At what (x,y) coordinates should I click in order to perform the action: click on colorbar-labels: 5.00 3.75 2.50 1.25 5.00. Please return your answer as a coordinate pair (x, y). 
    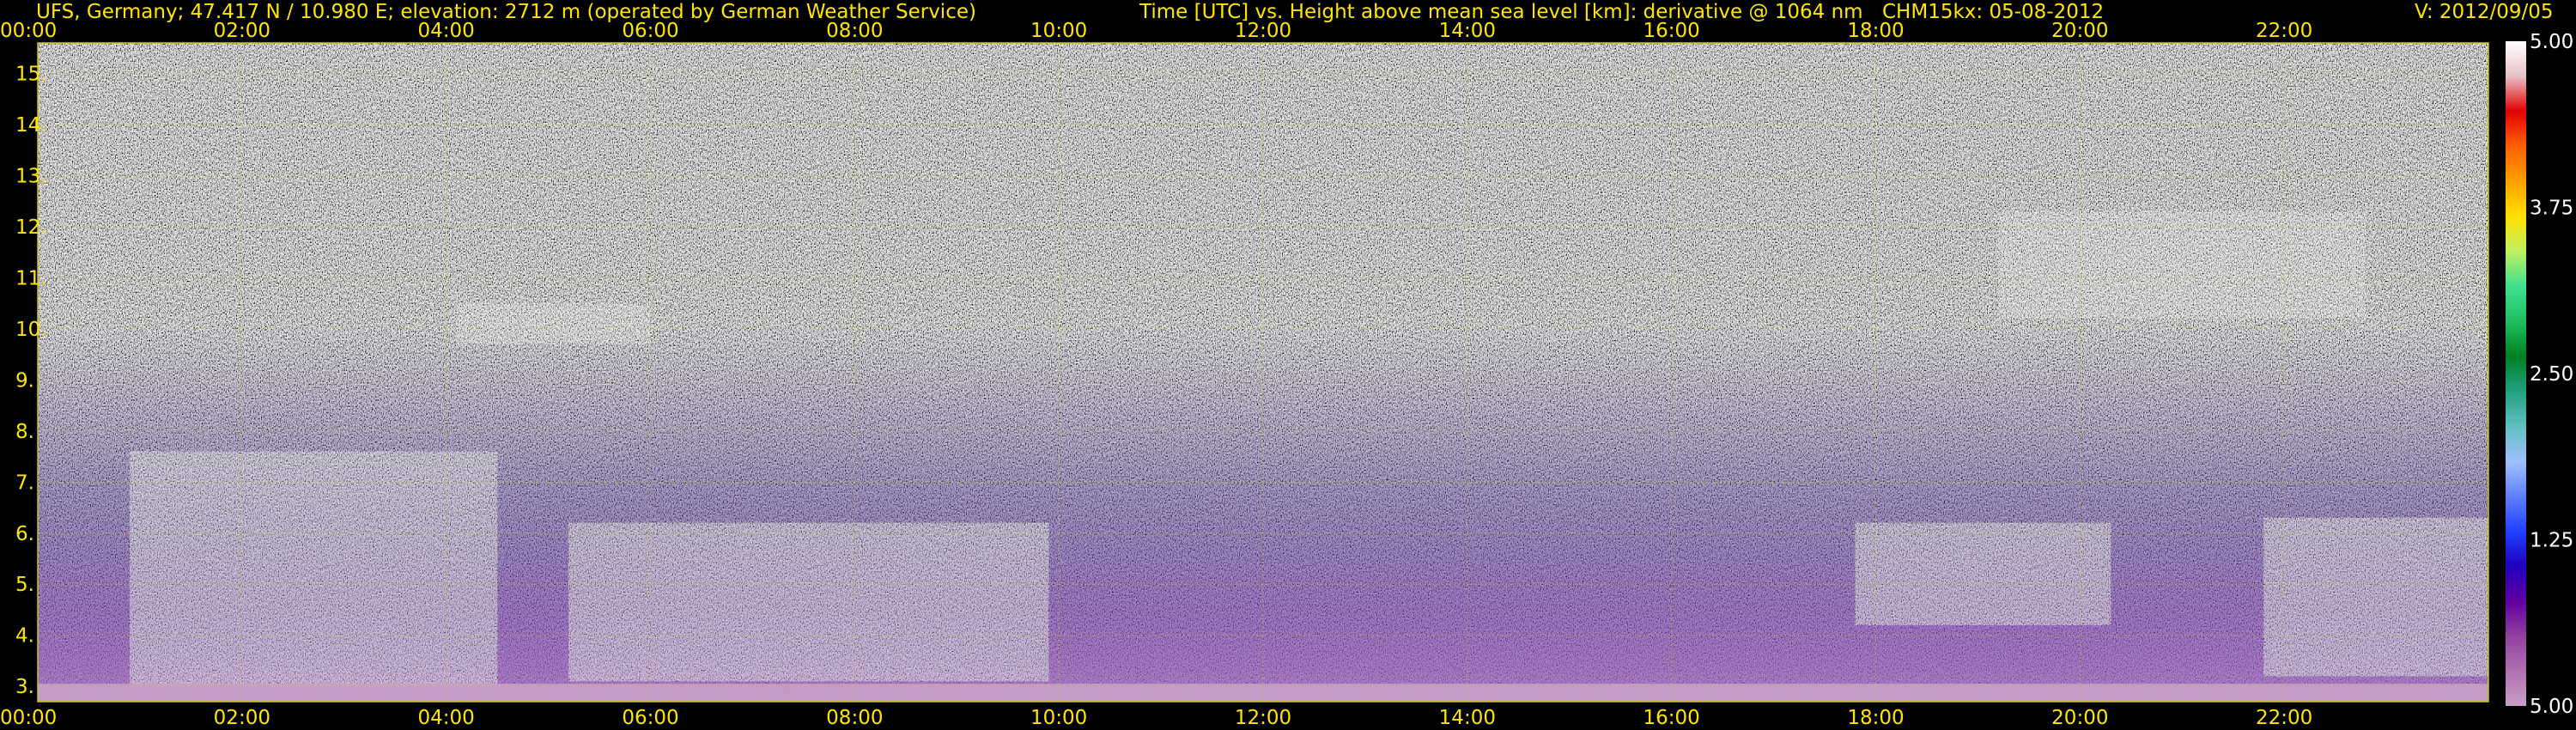
    Looking at the image, I should click on (2551, 374).